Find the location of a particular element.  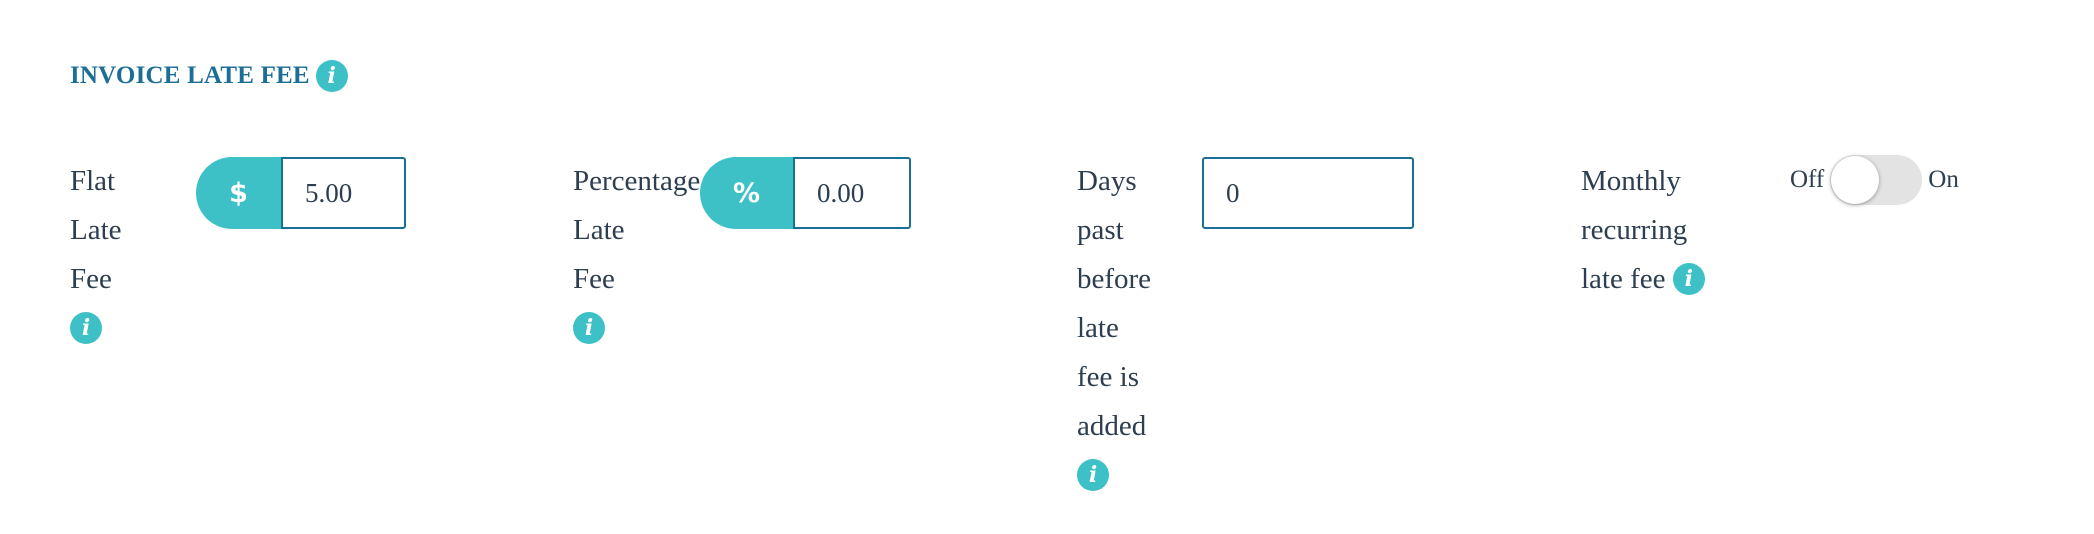

monthly-recurring-toggle is located at coordinates (1876, 180).